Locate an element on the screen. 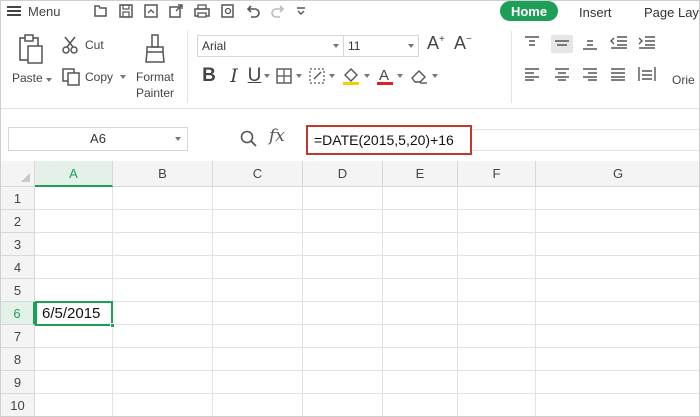  print-preview-icon is located at coordinates (228, 11).